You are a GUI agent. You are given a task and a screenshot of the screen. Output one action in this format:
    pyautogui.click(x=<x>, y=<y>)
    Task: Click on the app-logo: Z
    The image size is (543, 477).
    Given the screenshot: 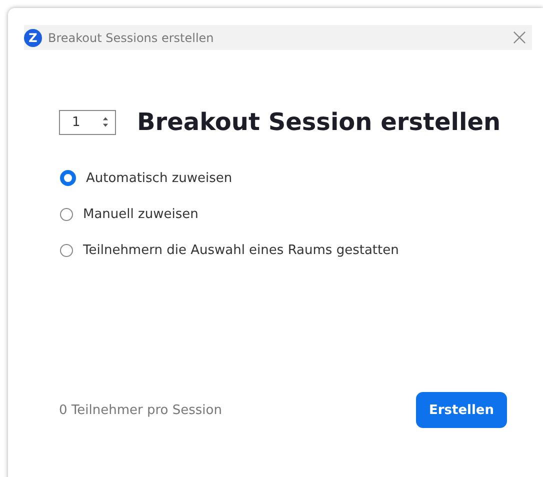 What is the action you would take?
    pyautogui.click(x=33, y=37)
    